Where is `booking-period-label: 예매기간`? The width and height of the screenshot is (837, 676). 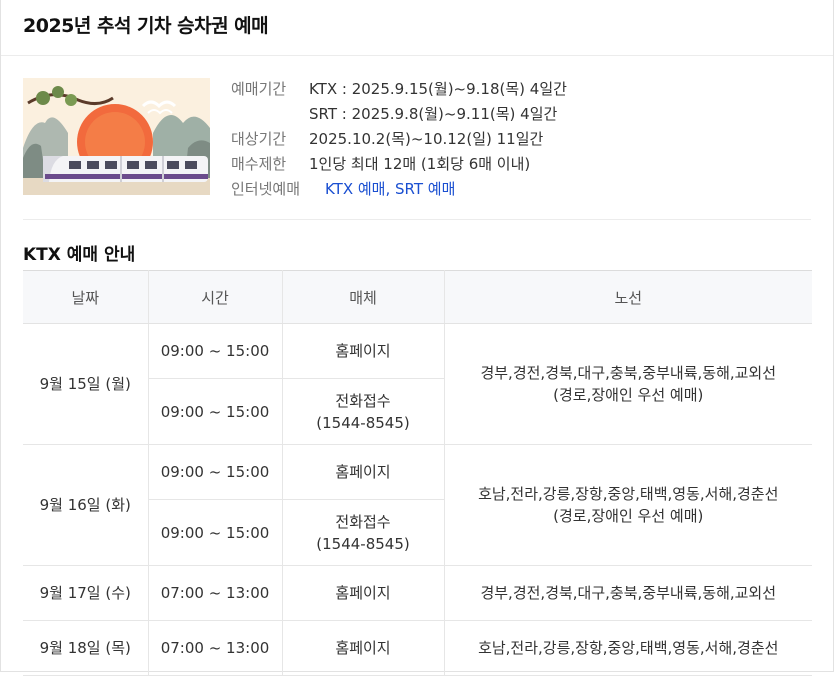 booking-period-label: 예매기간 is located at coordinates (259, 89).